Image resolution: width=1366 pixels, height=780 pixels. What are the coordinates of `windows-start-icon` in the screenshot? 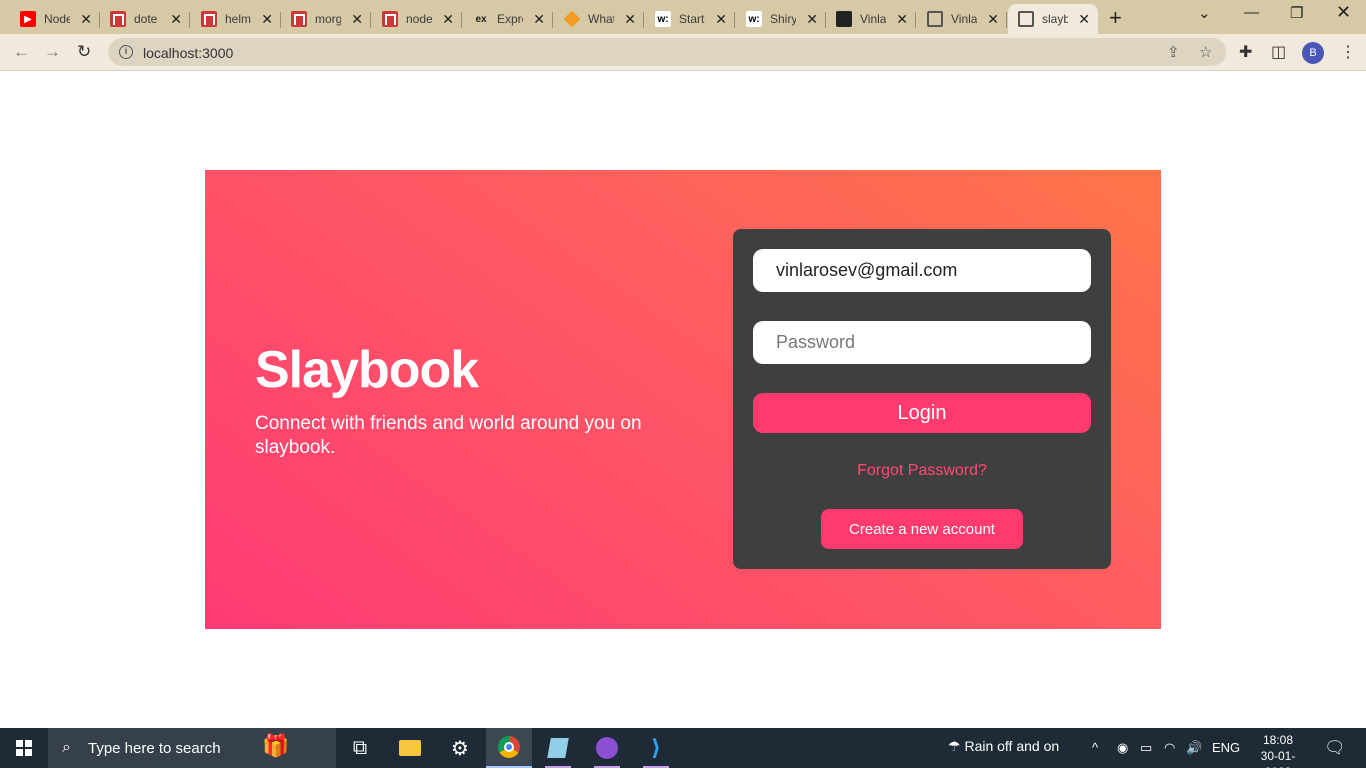 It's located at (24, 748).